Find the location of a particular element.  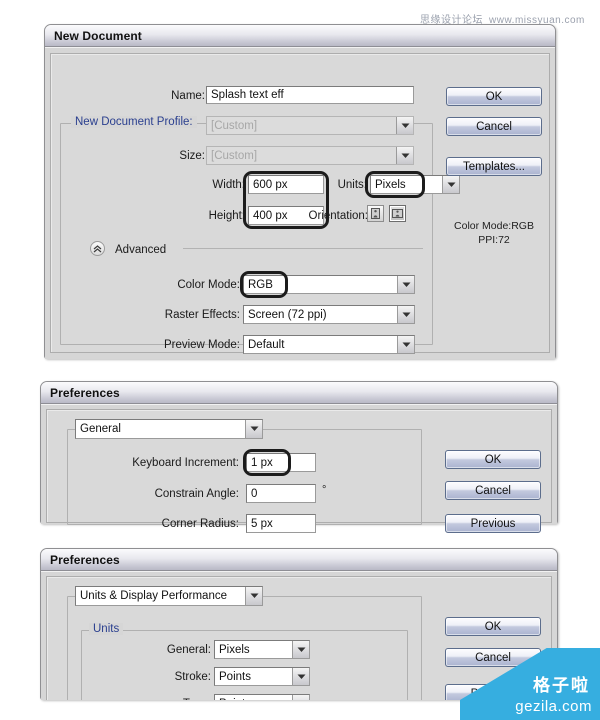

preferences-units-section-select: Units & Display Performance is located at coordinates (169, 596).